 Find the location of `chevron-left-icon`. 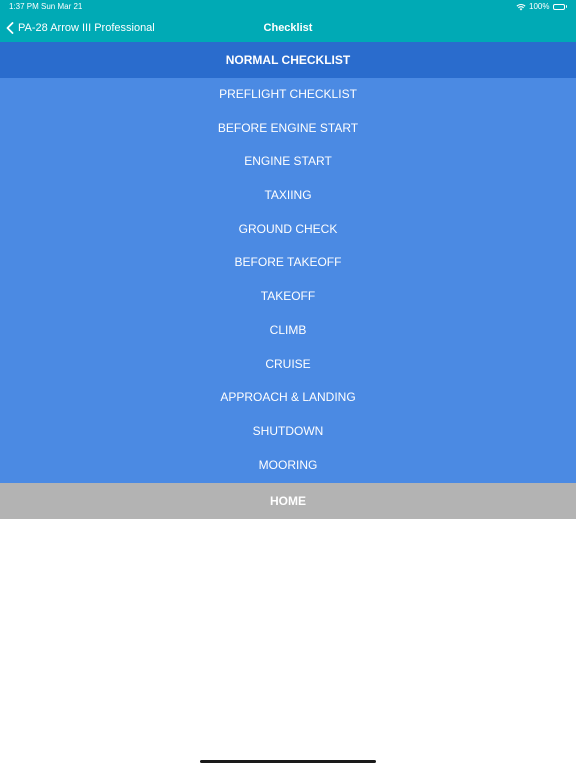

chevron-left-icon is located at coordinates (10, 28).